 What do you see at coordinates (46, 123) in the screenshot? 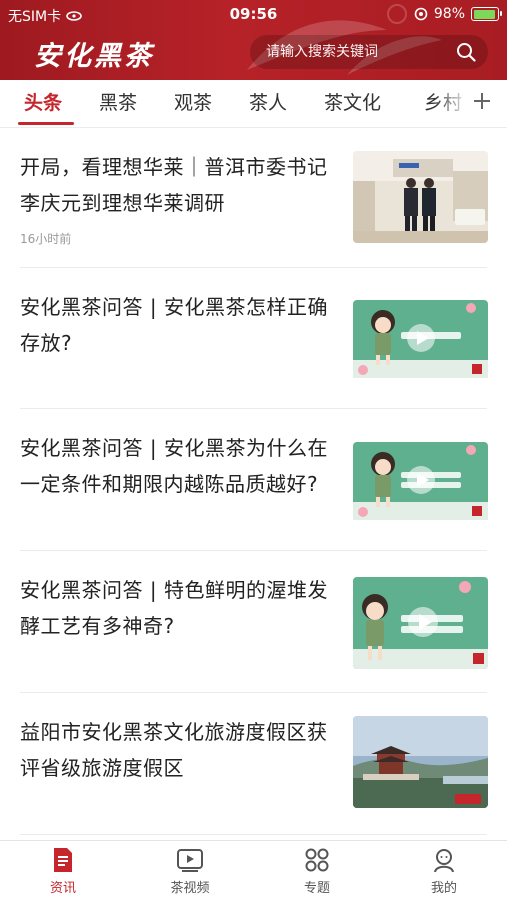
I see `active-tab-indicator` at bounding box center [46, 123].